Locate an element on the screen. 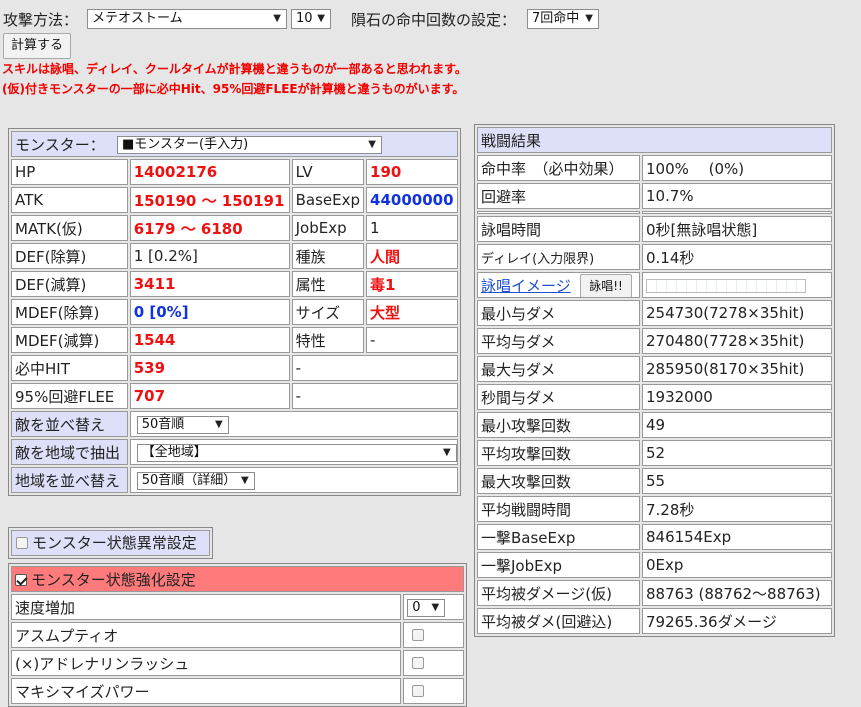  result-row: ディレイ(入力限界) 0.14秒 is located at coordinates (654, 257).